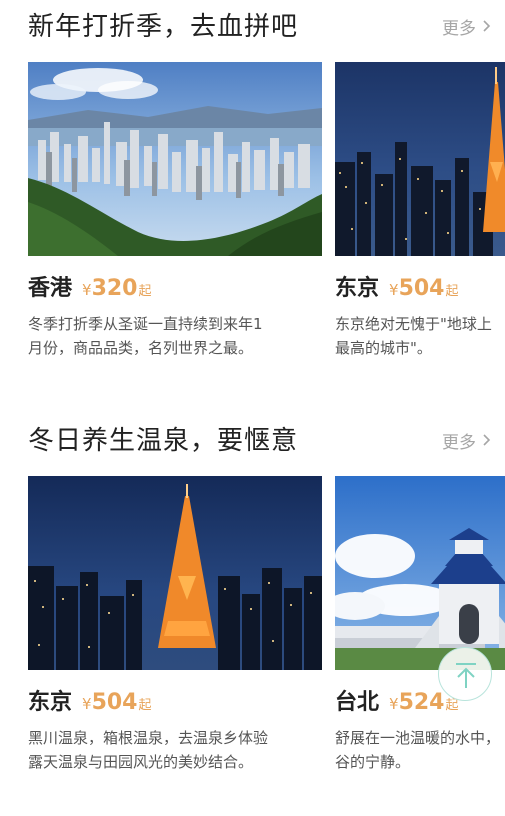  Describe the element at coordinates (163, 441) in the screenshot. I see `section-title: 冬日养生温泉，要惬意` at that location.